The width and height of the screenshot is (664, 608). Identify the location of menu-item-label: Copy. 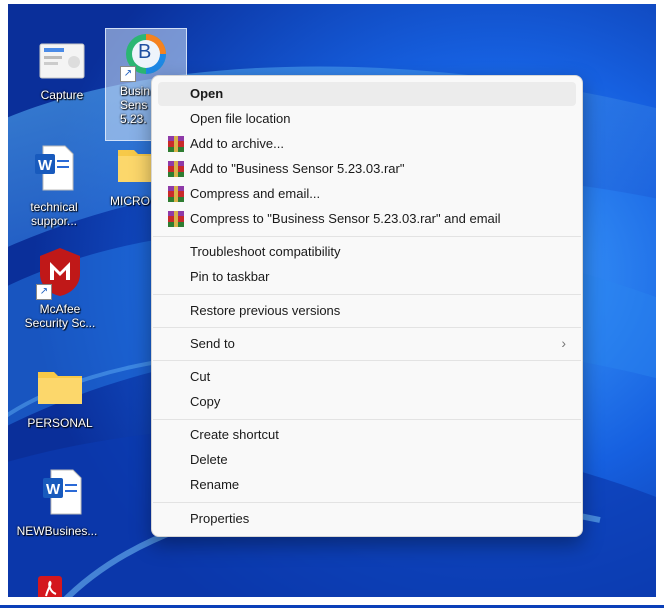
(205, 401).